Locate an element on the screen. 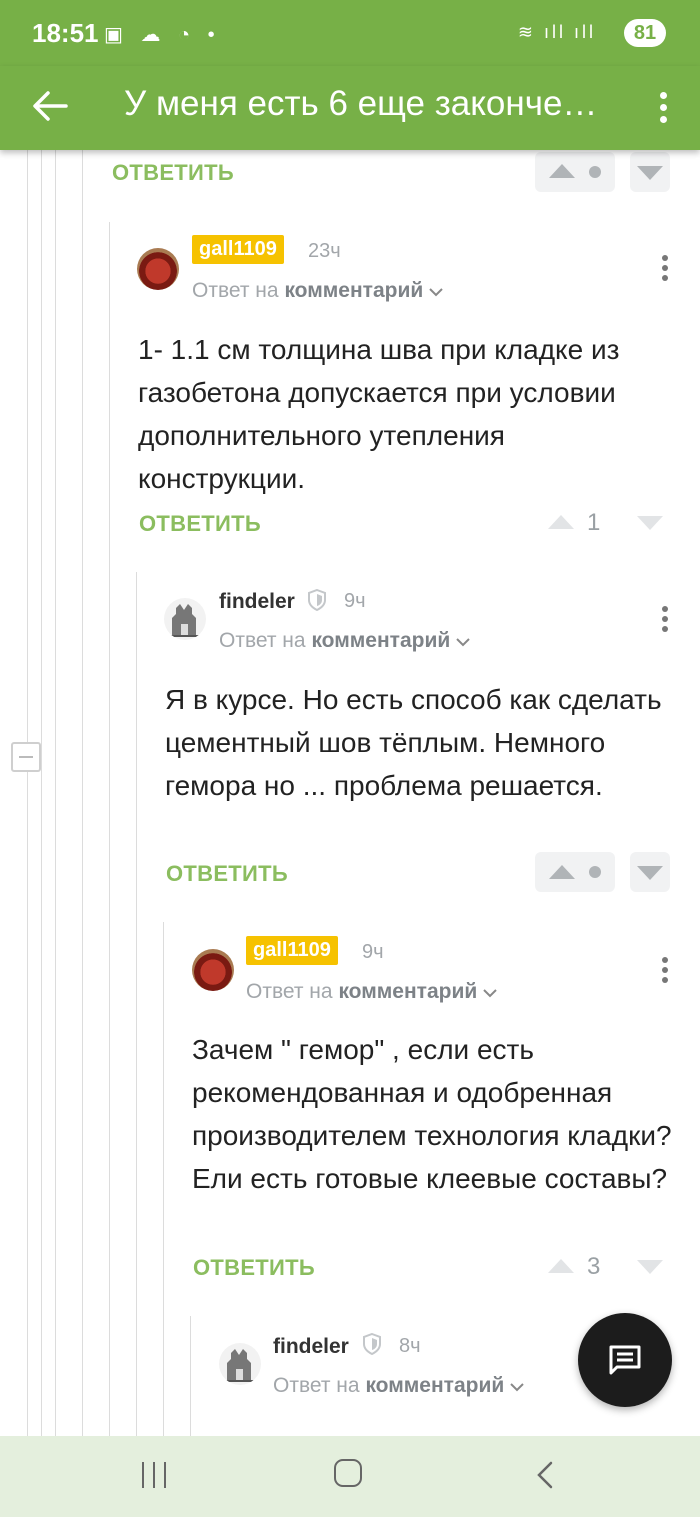 The width and height of the screenshot is (700, 1517). home-button is located at coordinates (348, 1473).